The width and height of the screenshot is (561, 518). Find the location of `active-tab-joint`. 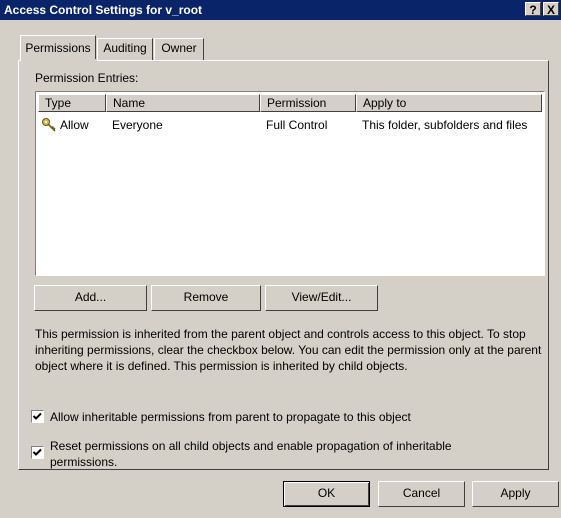

active-tab-joint is located at coordinates (59, 60).